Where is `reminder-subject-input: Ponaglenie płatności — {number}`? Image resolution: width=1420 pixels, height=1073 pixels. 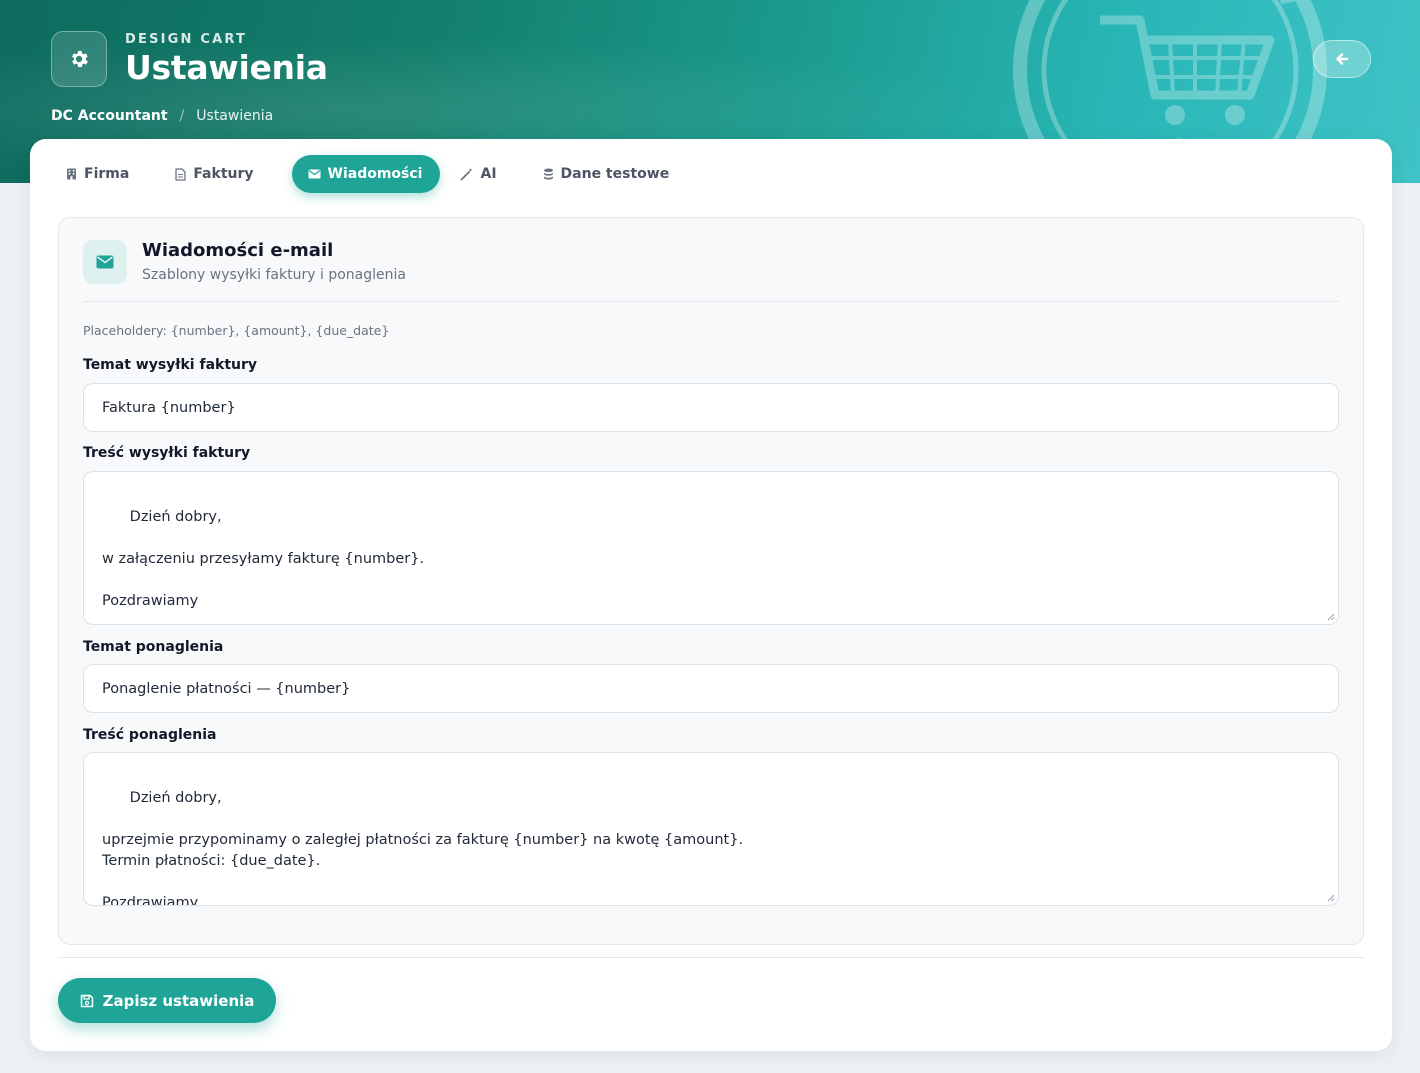 reminder-subject-input: Ponaglenie płatności — {number} is located at coordinates (711, 688).